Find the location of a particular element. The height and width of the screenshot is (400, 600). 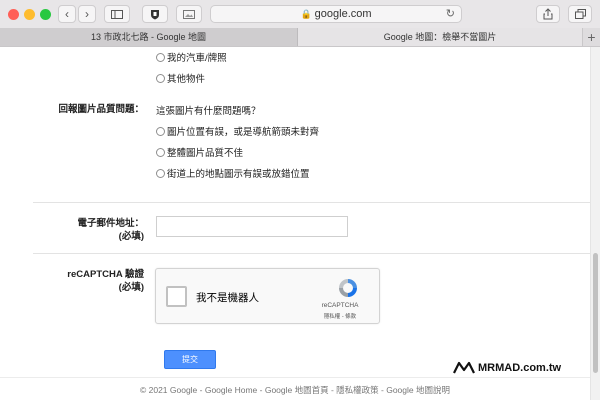

recaptcha-brand: reCAPTCHA is located at coordinates (340, 305).